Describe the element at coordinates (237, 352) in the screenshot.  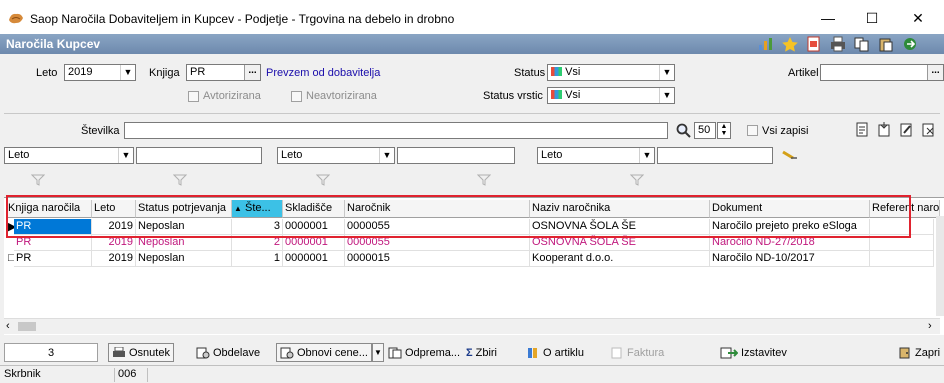
I see `obdelave-label: Obdelave` at that location.